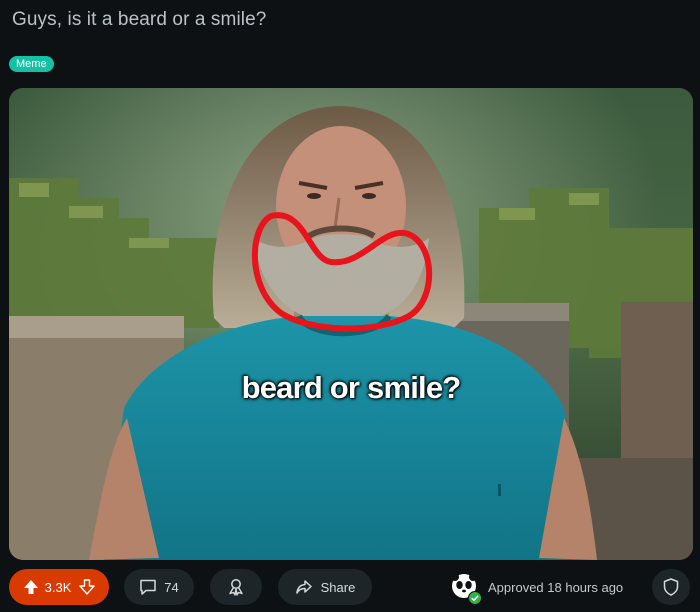 The image size is (700, 612). Describe the element at coordinates (159, 587) in the screenshot. I see `comments-button: 74` at that location.